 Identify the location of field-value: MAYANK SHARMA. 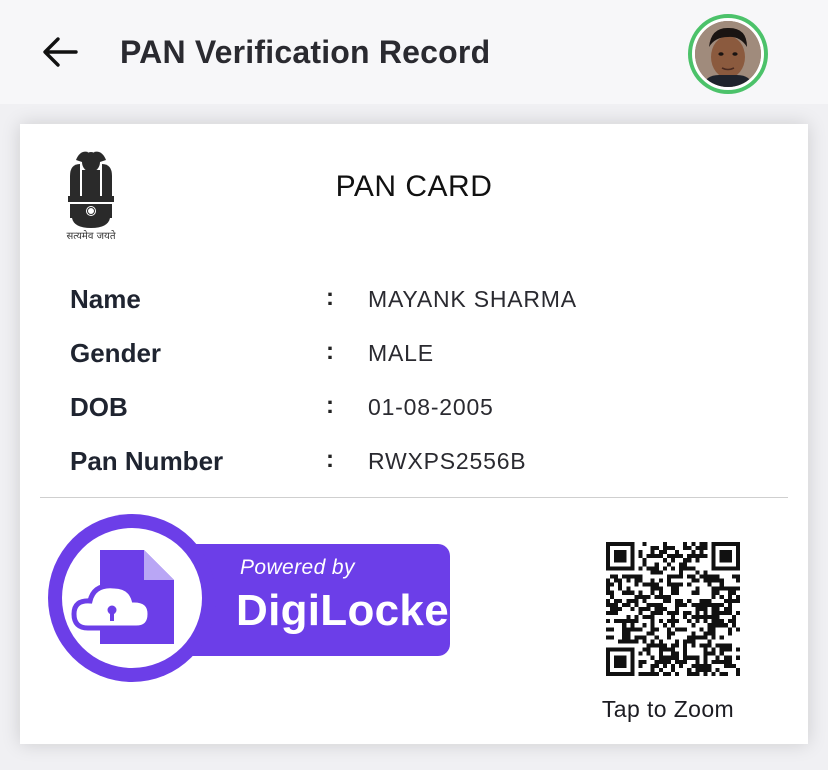
(472, 299).